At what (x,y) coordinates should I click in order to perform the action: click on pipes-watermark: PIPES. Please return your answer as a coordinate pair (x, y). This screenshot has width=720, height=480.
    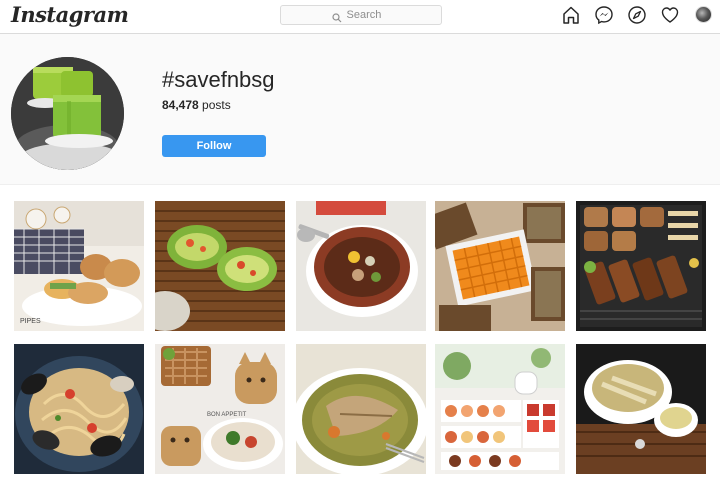
    Looking at the image, I should click on (30, 321).